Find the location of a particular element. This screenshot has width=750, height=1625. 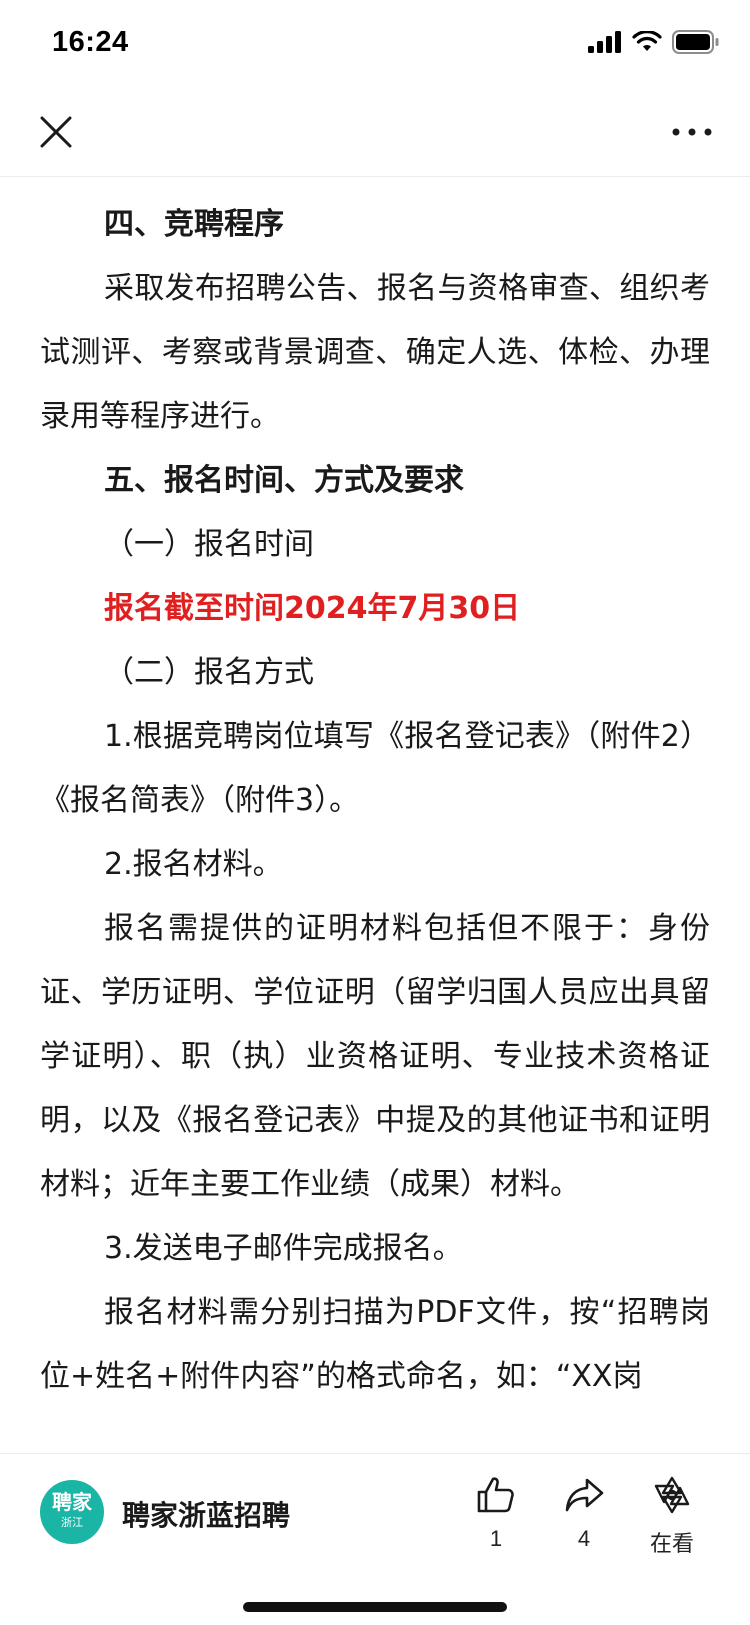

account-logo: 聘家 浙江 is located at coordinates (72, 1512).